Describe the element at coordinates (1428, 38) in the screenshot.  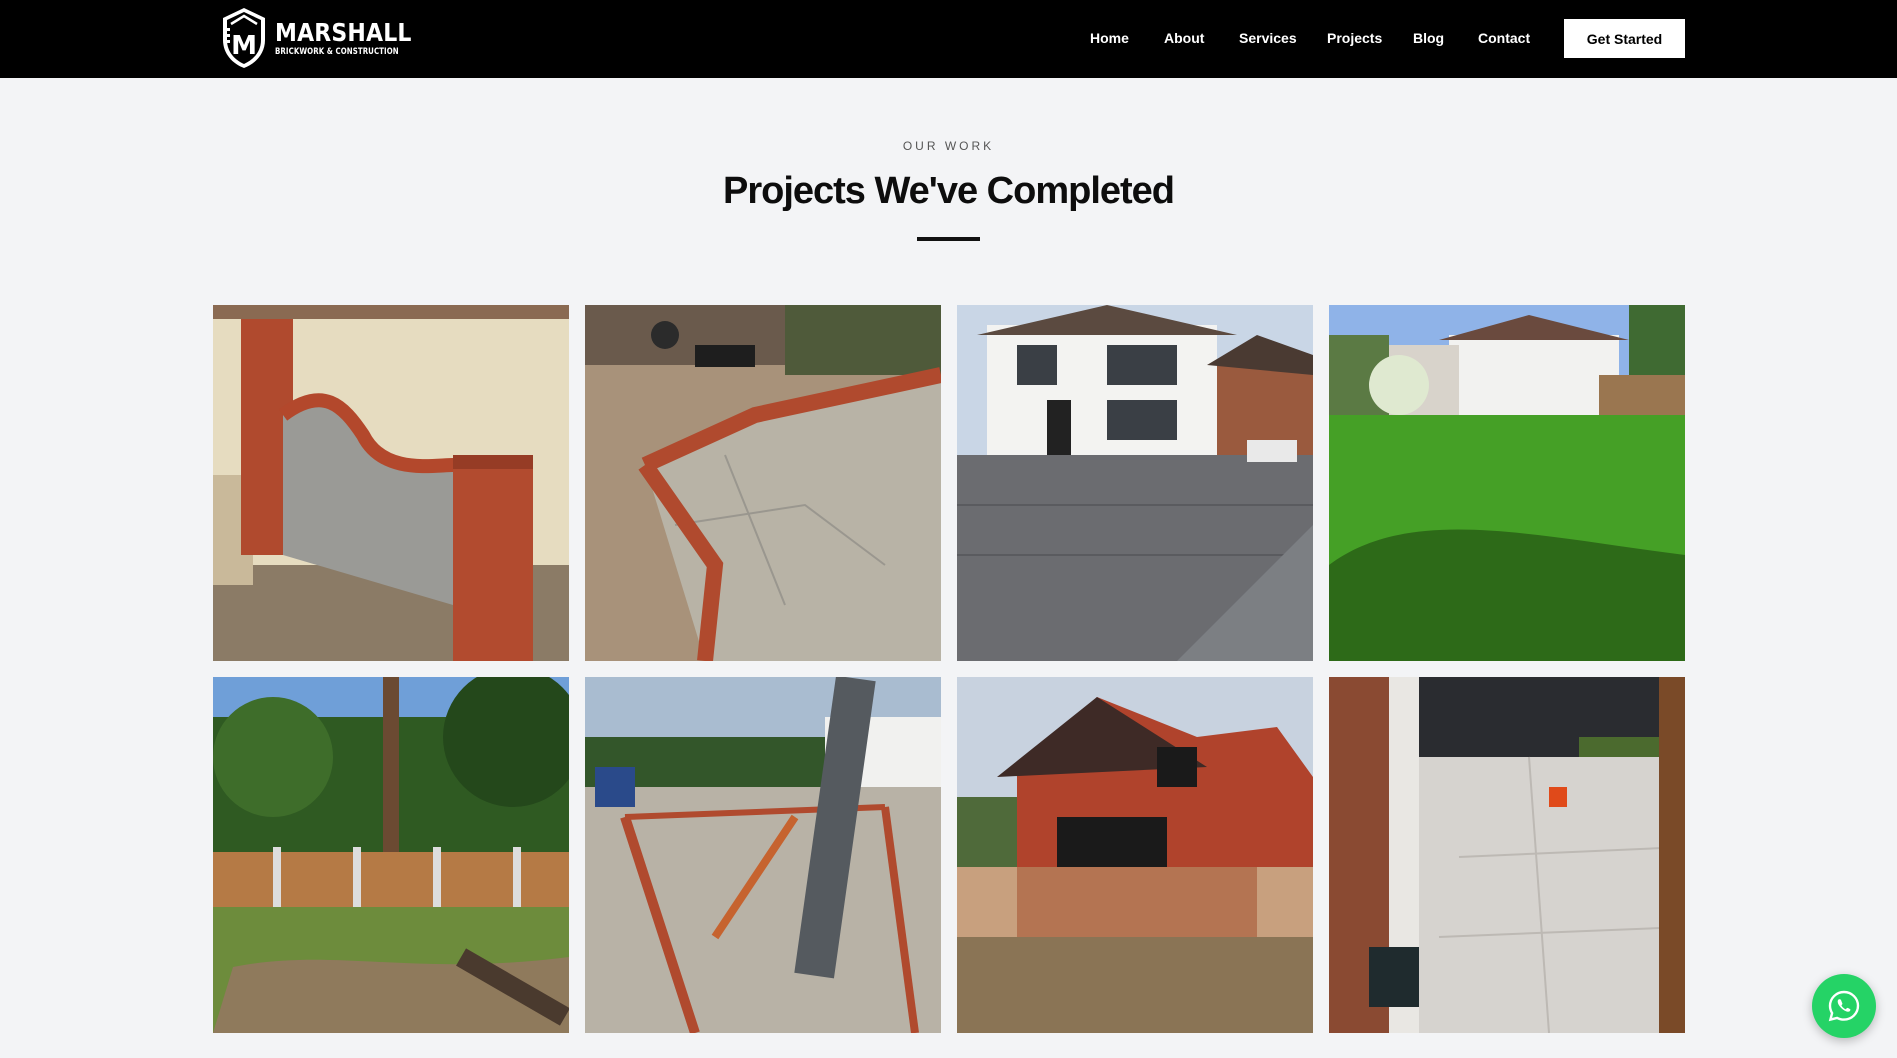
I see `nav-blog: Blog` at that location.